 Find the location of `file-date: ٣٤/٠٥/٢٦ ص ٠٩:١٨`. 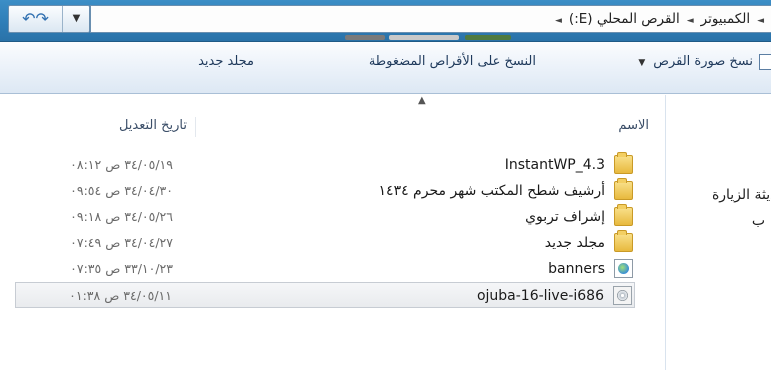

file-date: ٣٤/٠٥/٢٦ ص ٠٩:١٨ is located at coordinates (121, 216).